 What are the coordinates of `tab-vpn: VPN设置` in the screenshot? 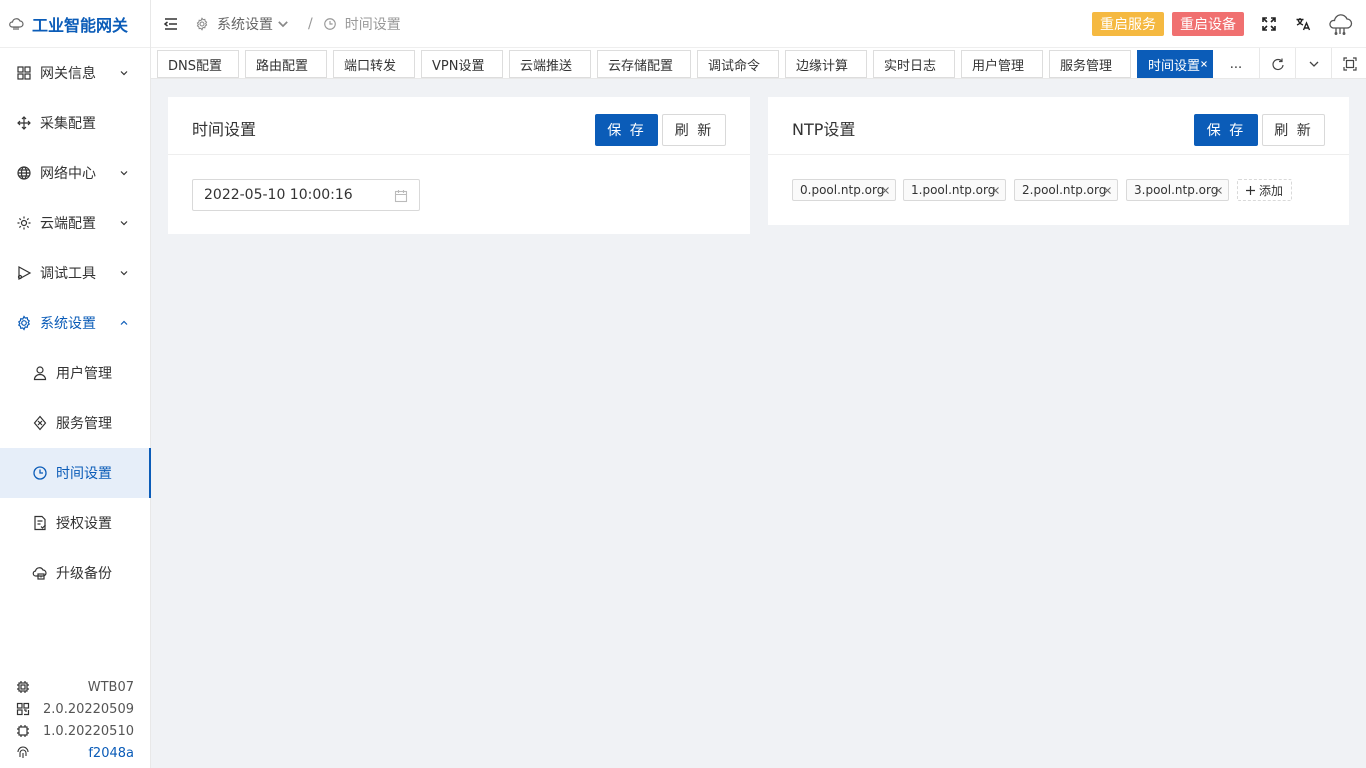 It's located at (462, 64).